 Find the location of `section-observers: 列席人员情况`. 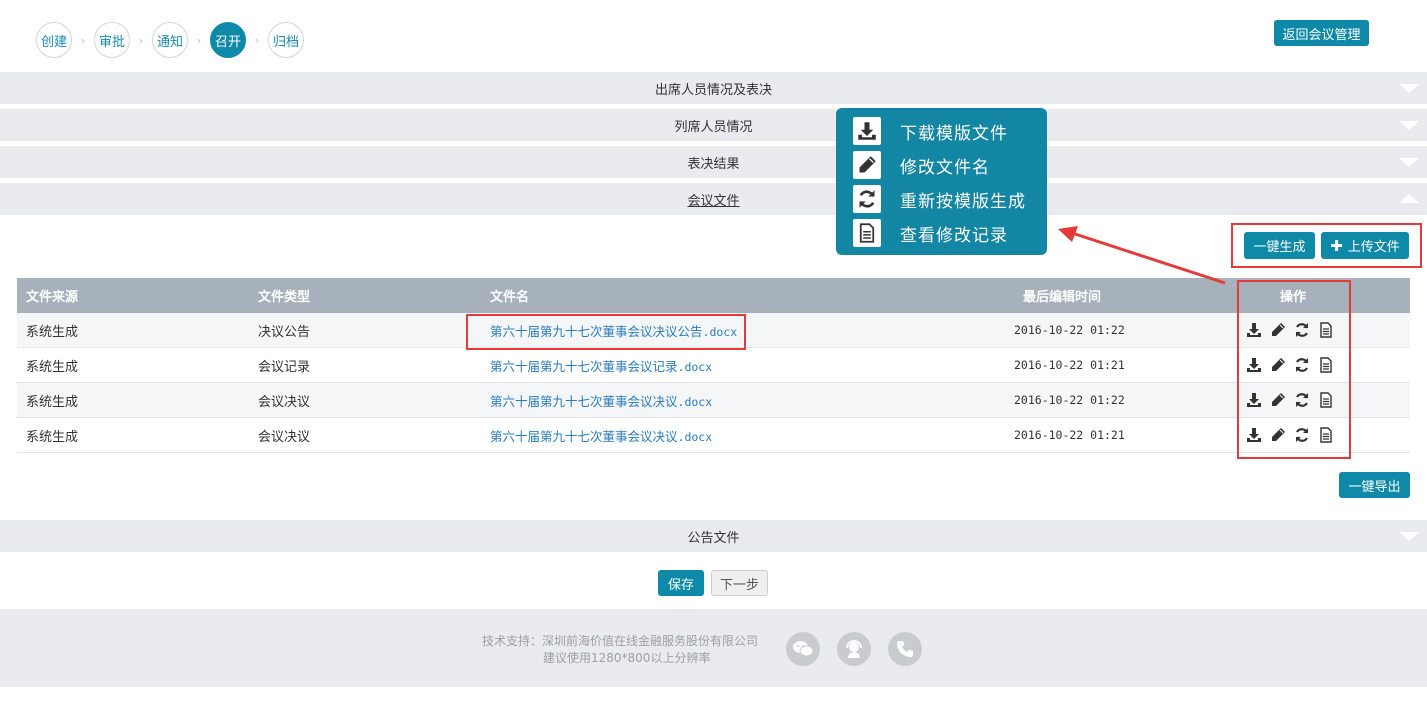

section-observers: 列席人员情况 is located at coordinates (713, 125).